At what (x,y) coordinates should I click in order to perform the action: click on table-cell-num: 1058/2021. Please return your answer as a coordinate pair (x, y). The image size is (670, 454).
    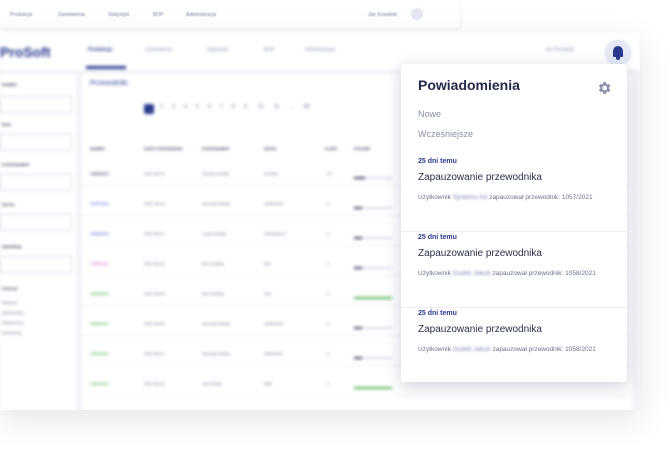
    Looking at the image, I should click on (99, 173).